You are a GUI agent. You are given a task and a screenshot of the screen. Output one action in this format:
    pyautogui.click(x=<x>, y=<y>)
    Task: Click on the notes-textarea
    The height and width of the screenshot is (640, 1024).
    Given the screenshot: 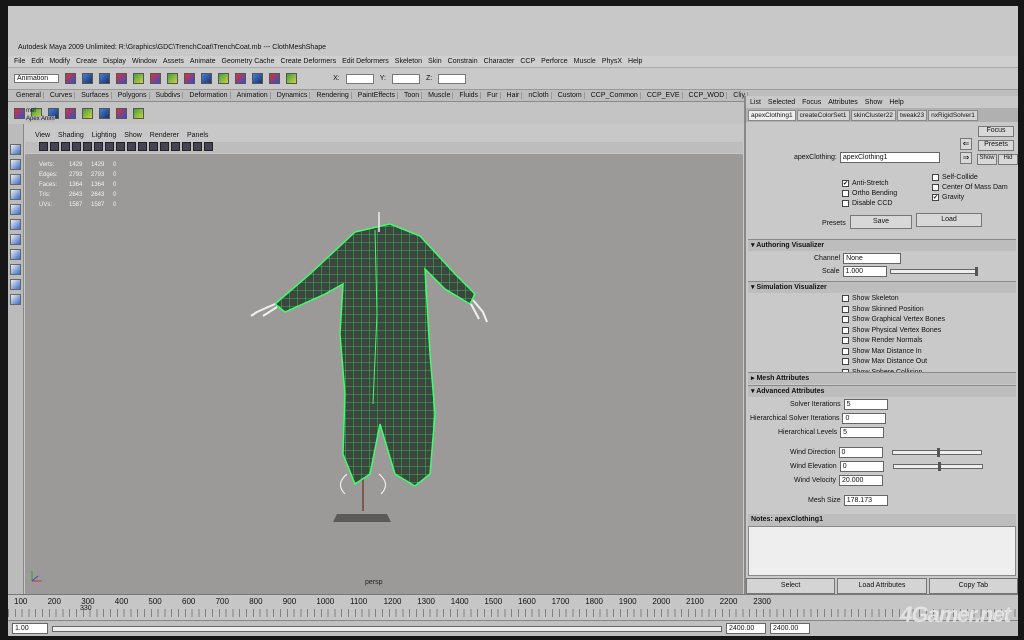 What is the action you would take?
    pyautogui.click(x=882, y=551)
    